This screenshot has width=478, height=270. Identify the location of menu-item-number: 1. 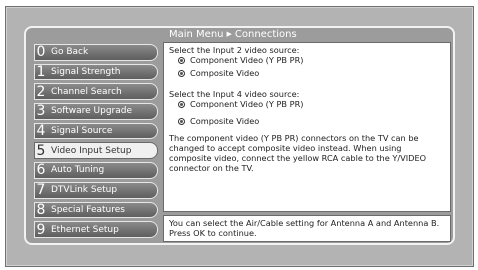
(41, 72).